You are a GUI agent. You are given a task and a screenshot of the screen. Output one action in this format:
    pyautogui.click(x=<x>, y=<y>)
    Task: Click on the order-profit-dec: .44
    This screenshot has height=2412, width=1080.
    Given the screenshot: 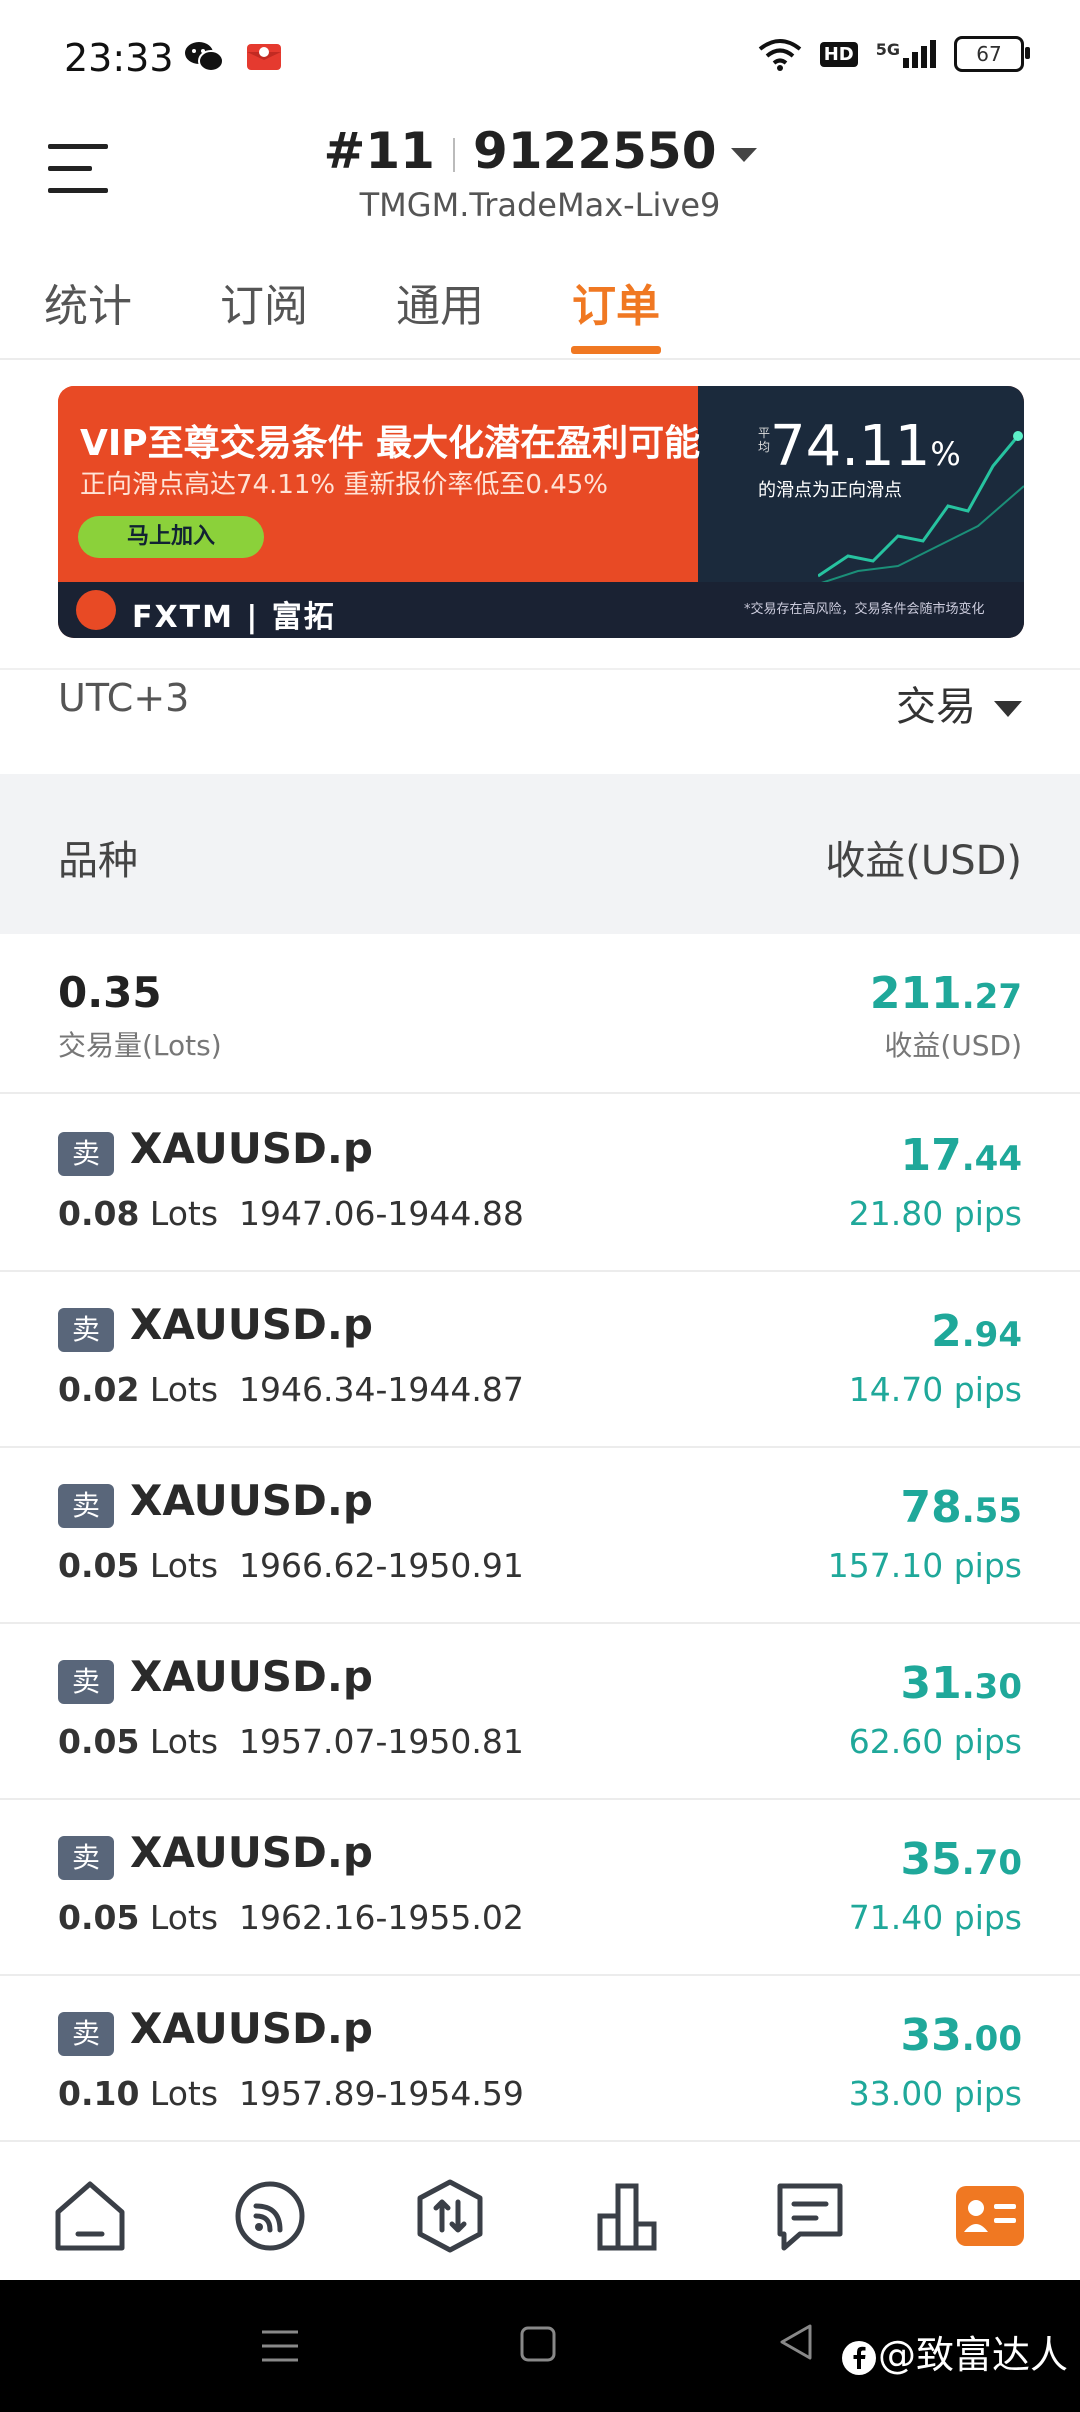 What is the action you would take?
    pyautogui.click(x=991, y=1159)
    